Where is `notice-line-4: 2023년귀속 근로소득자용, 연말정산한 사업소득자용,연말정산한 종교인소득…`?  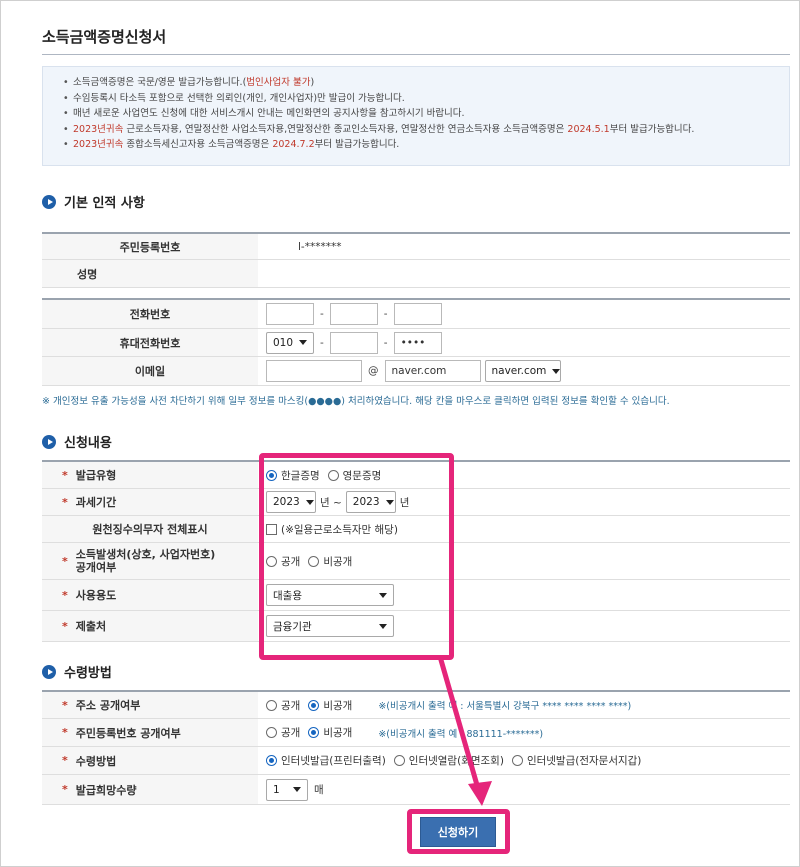 notice-line-4: 2023년귀속 근로소득자용, 연말정산한 사업소득자용,연말정산한 종교인소득… is located at coordinates (426, 130).